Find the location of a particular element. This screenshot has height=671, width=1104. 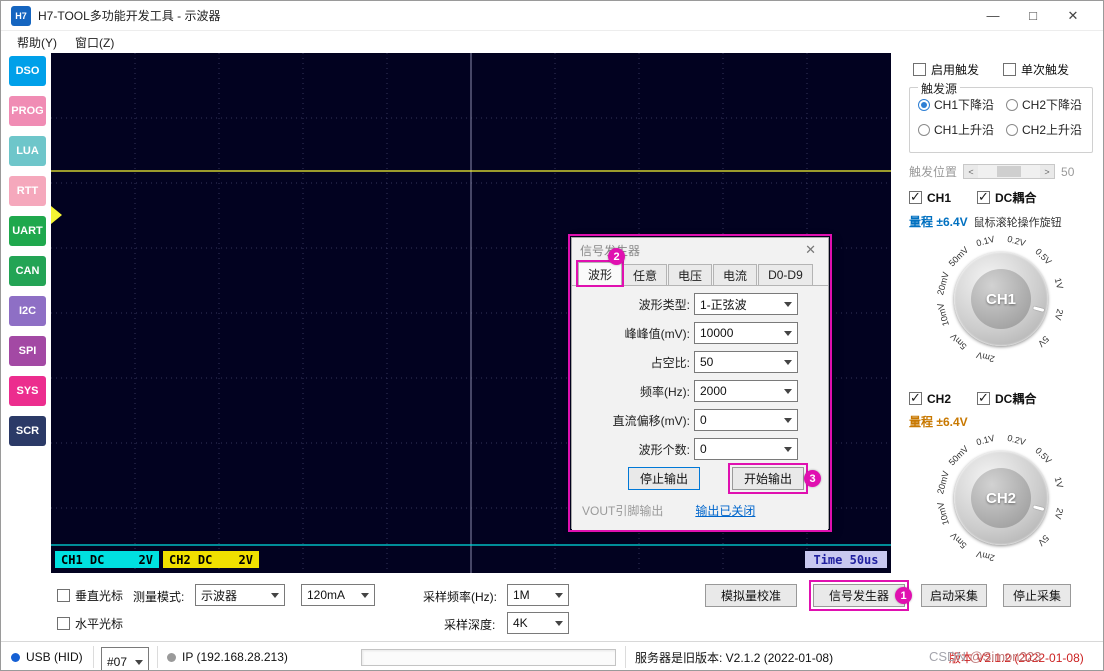

radio-ch1-falling: CH1下降沿 is located at coordinates (962, 104).